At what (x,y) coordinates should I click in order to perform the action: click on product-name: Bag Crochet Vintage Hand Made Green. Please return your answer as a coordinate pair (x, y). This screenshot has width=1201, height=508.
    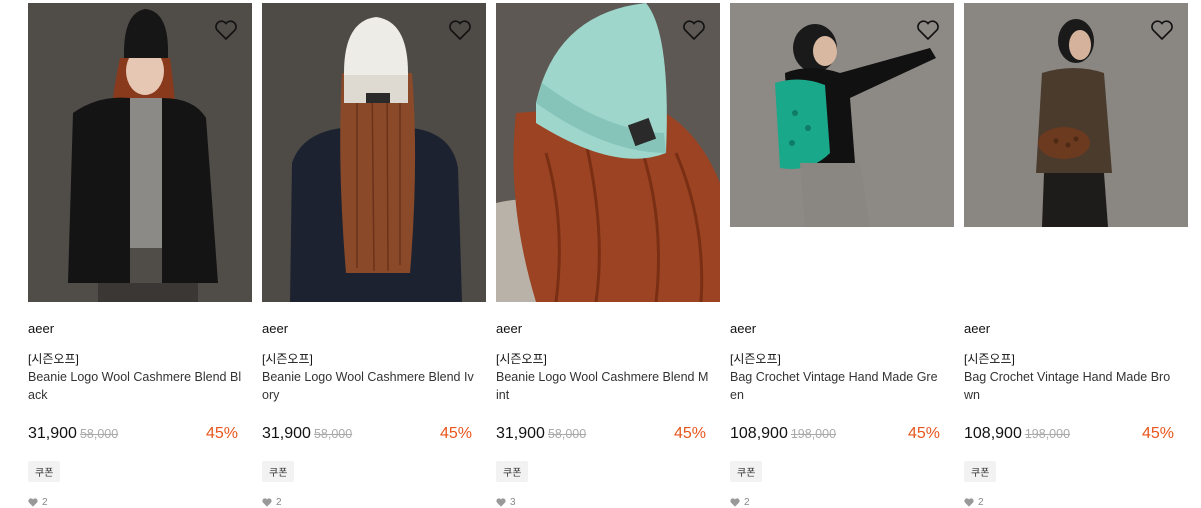
    Looking at the image, I should click on (837, 386).